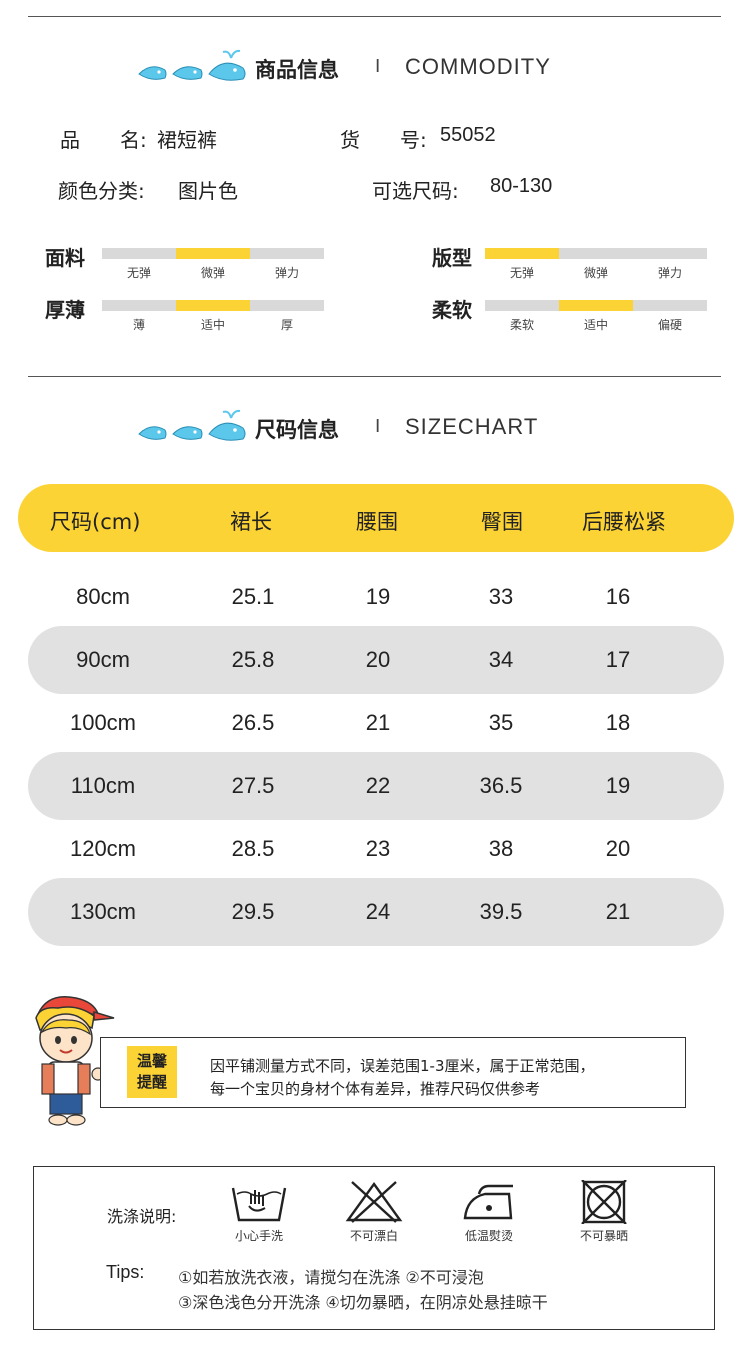  What do you see at coordinates (65, 310) in the screenshot?
I see `attribute-name: 厚薄` at bounding box center [65, 310].